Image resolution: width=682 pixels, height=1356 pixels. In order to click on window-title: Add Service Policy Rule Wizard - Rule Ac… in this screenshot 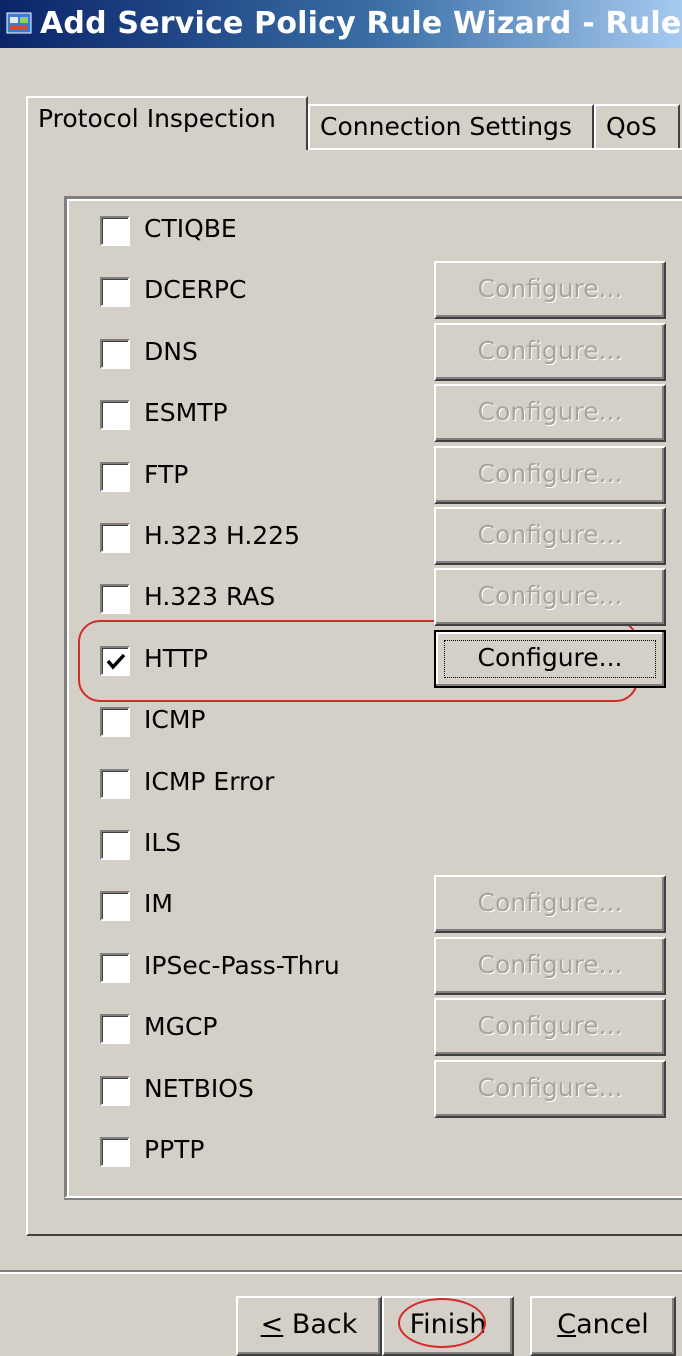, I will do `click(361, 23)`.